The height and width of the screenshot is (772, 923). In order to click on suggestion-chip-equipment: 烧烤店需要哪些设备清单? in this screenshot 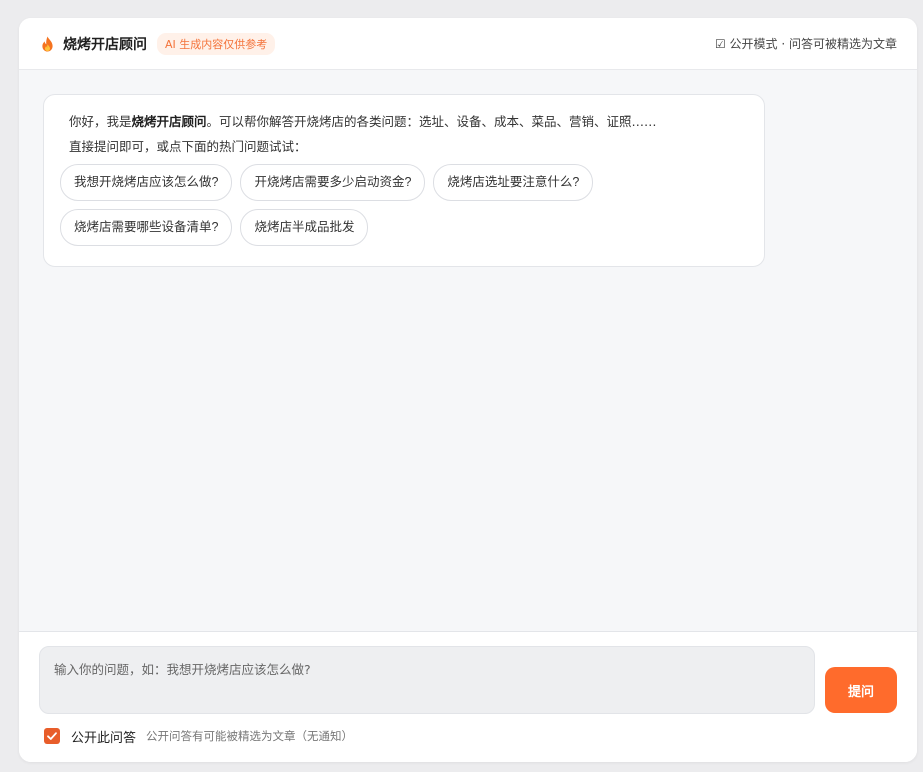, I will do `click(146, 227)`.